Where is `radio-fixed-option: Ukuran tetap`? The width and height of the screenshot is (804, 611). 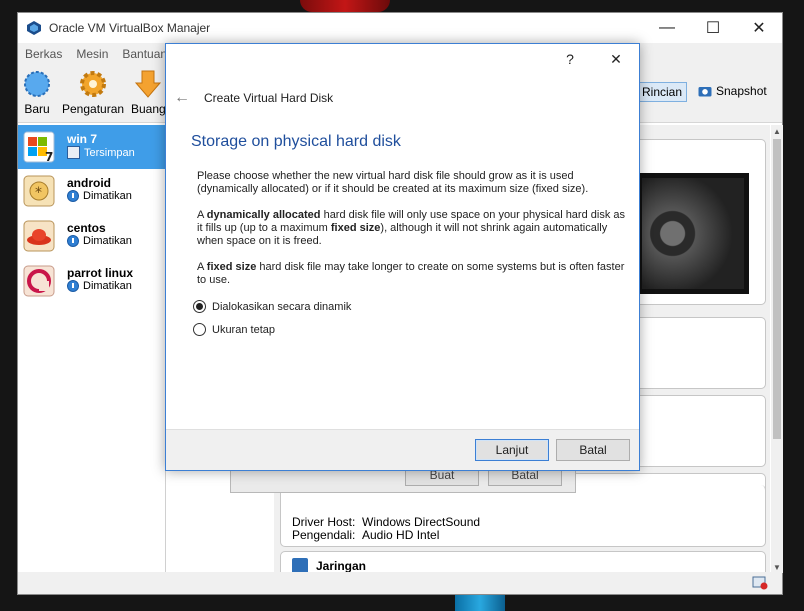 radio-fixed-option: Ukuran tetap is located at coordinates (234, 329).